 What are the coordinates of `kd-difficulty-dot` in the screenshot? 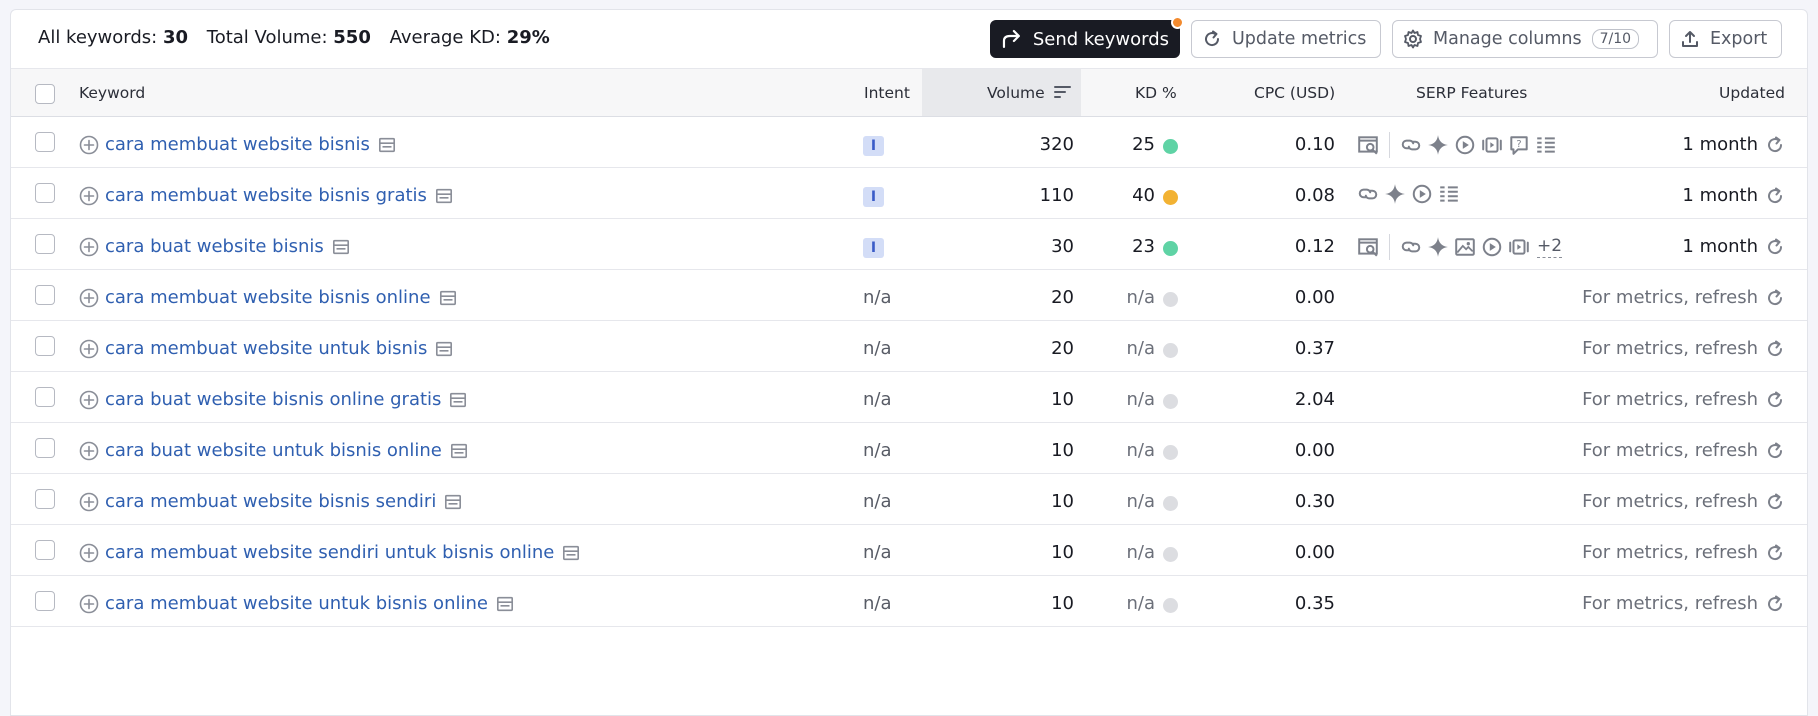 It's located at (1170, 605).